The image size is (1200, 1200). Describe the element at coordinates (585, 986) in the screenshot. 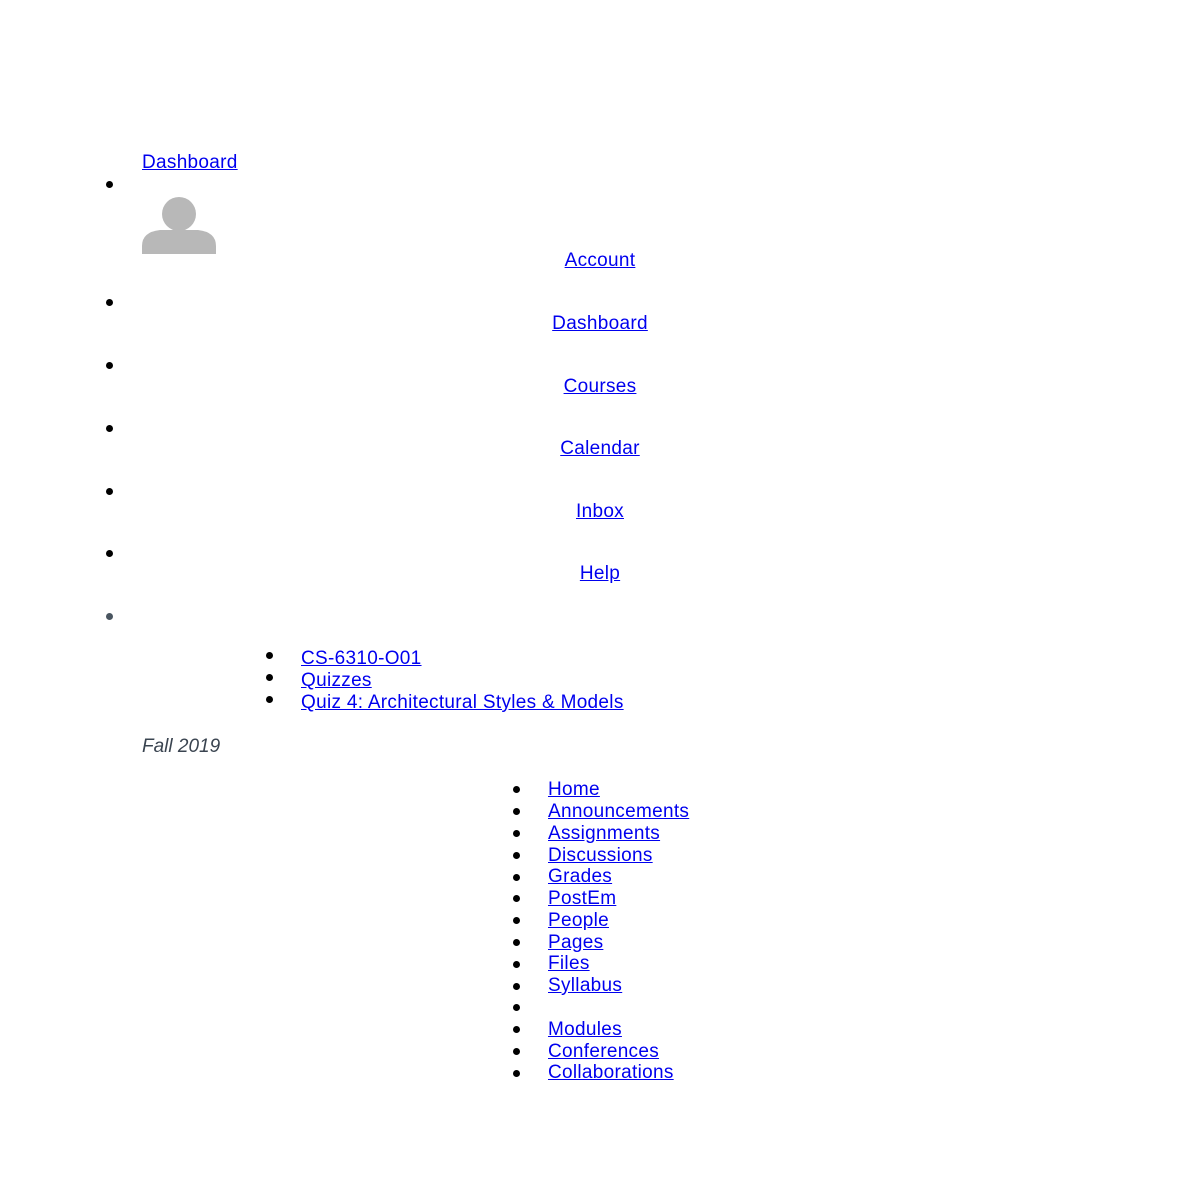

I see `course-nav-syllabus: Syllabus` at that location.